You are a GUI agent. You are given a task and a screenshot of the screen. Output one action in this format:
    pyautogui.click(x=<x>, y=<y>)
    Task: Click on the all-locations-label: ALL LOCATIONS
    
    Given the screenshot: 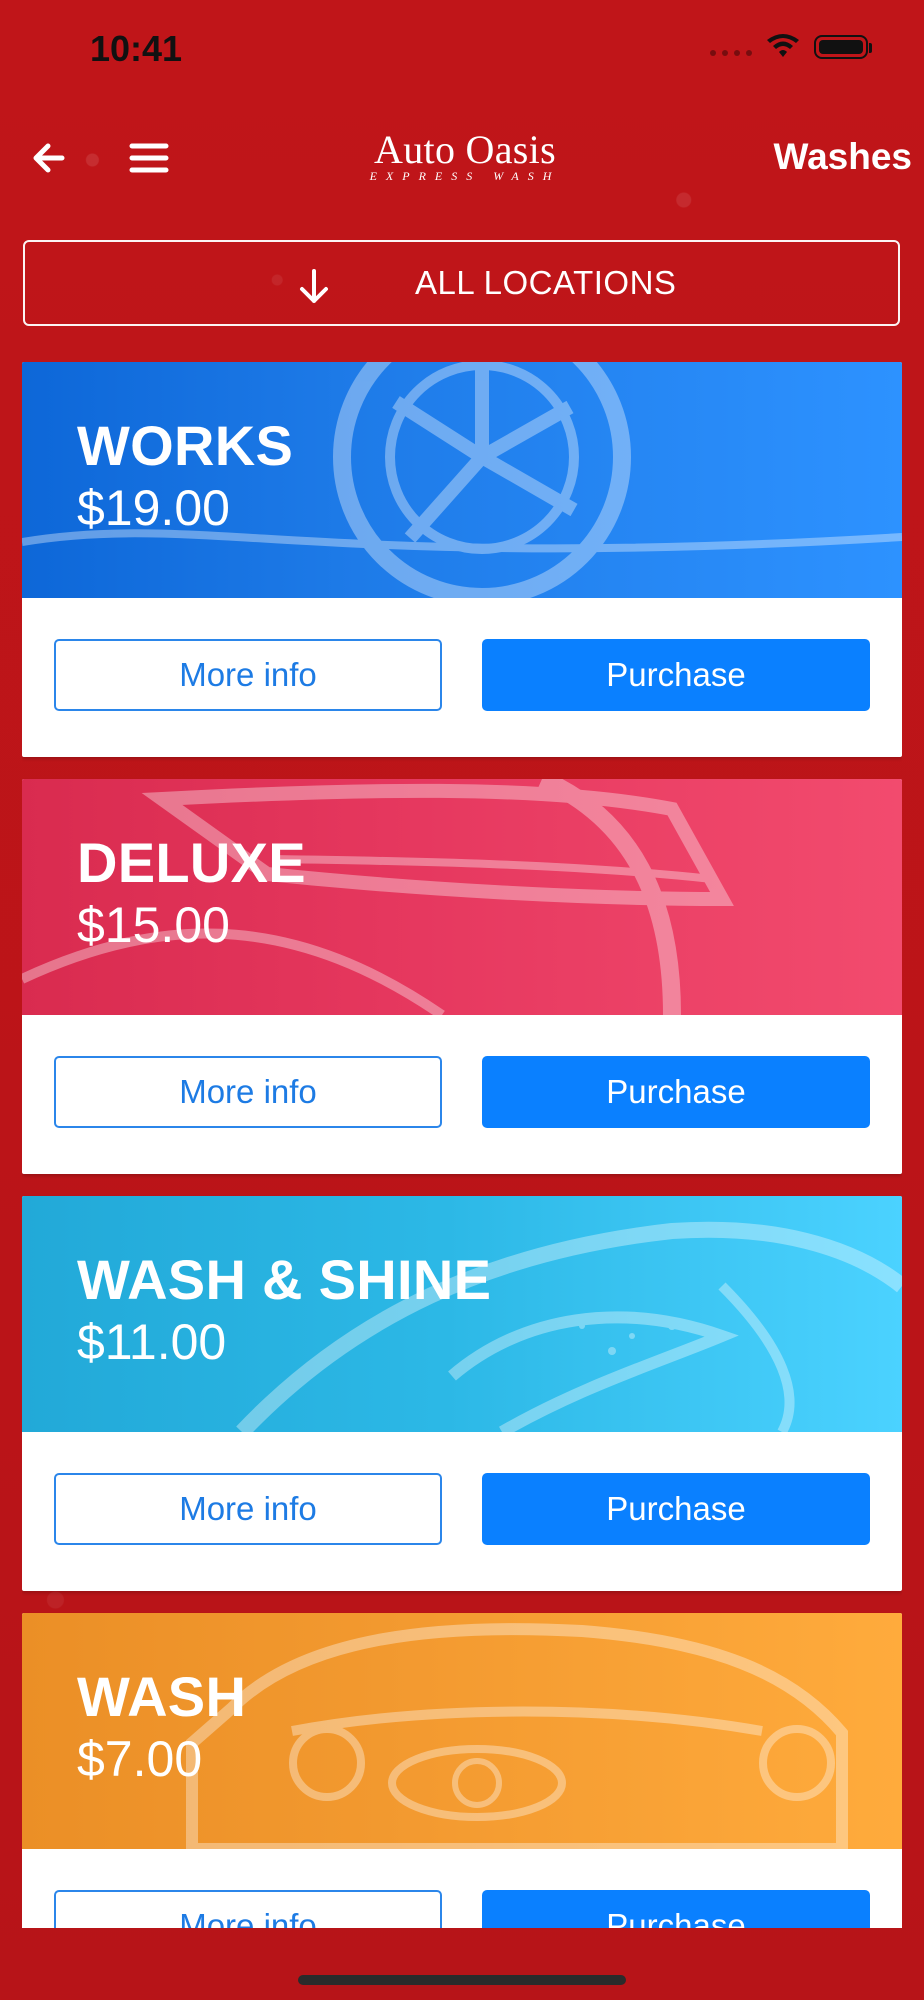 What is the action you would take?
    pyautogui.click(x=546, y=282)
    